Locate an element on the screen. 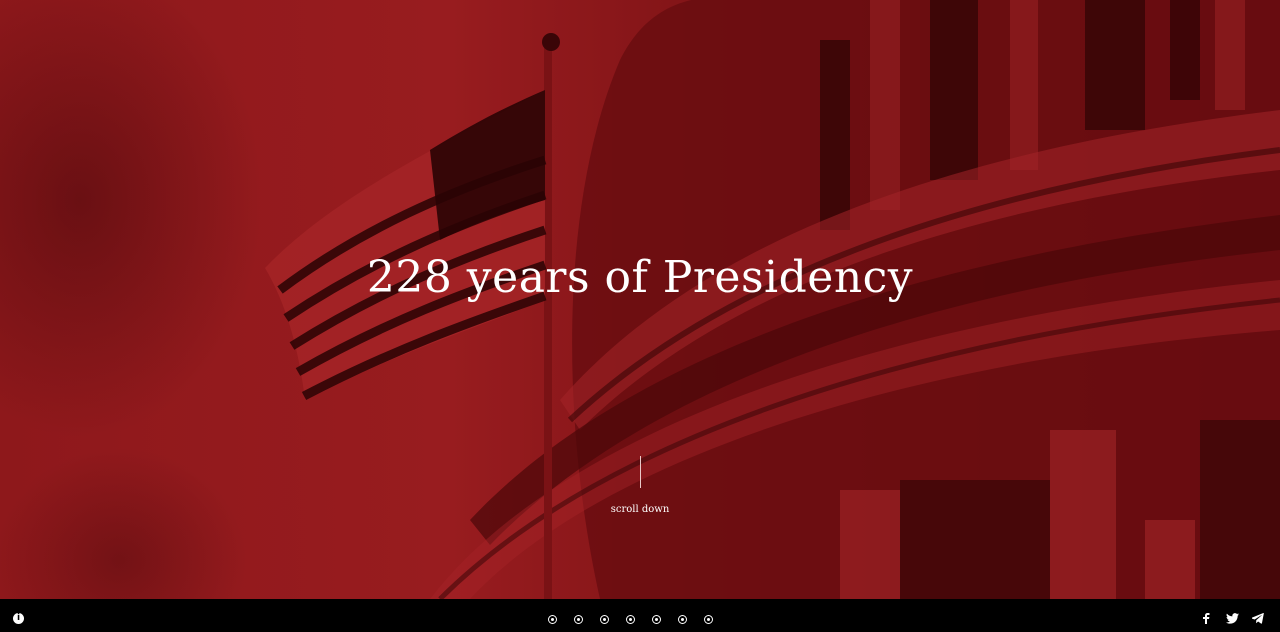 The width and height of the screenshot is (1280, 632). scroll-indicator-line is located at coordinates (640, 472).